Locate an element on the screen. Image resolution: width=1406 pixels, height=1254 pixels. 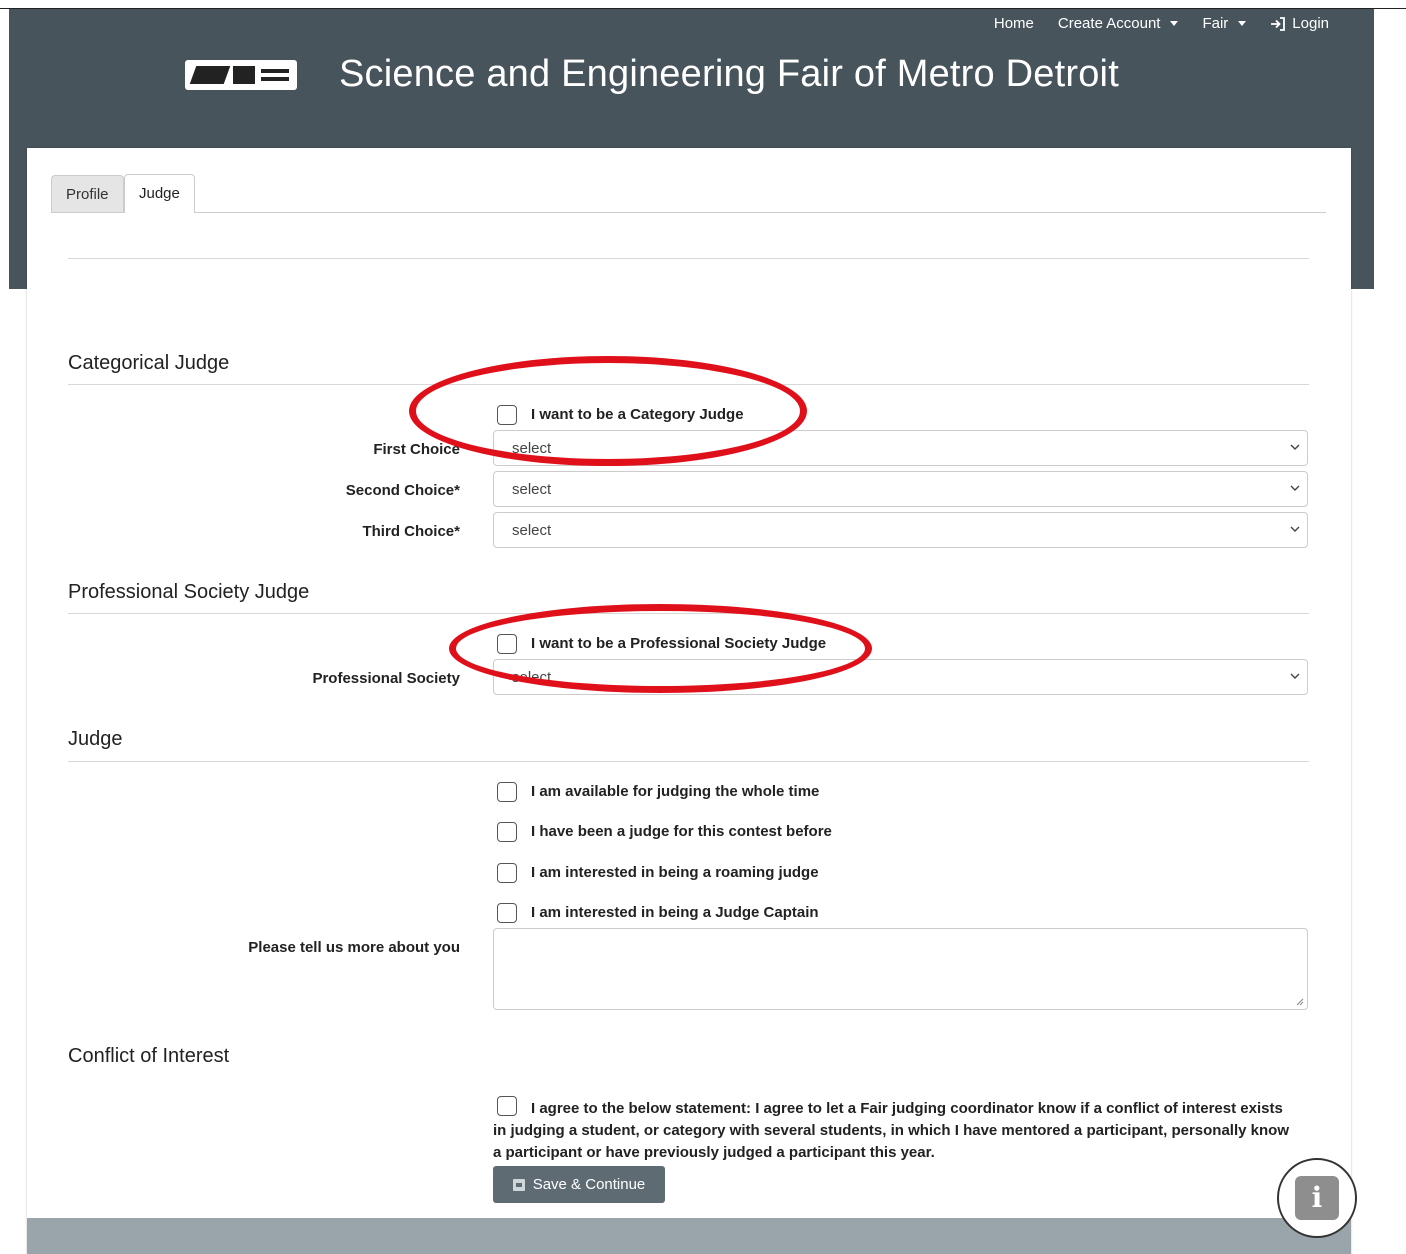
professional-judge-checkbox is located at coordinates (507, 644).